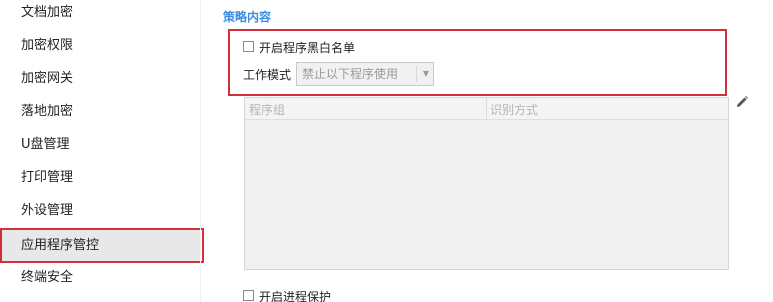  Describe the element at coordinates (425, 73) in the screenshot. I see `chevron-down-icon: ▼` at that location.